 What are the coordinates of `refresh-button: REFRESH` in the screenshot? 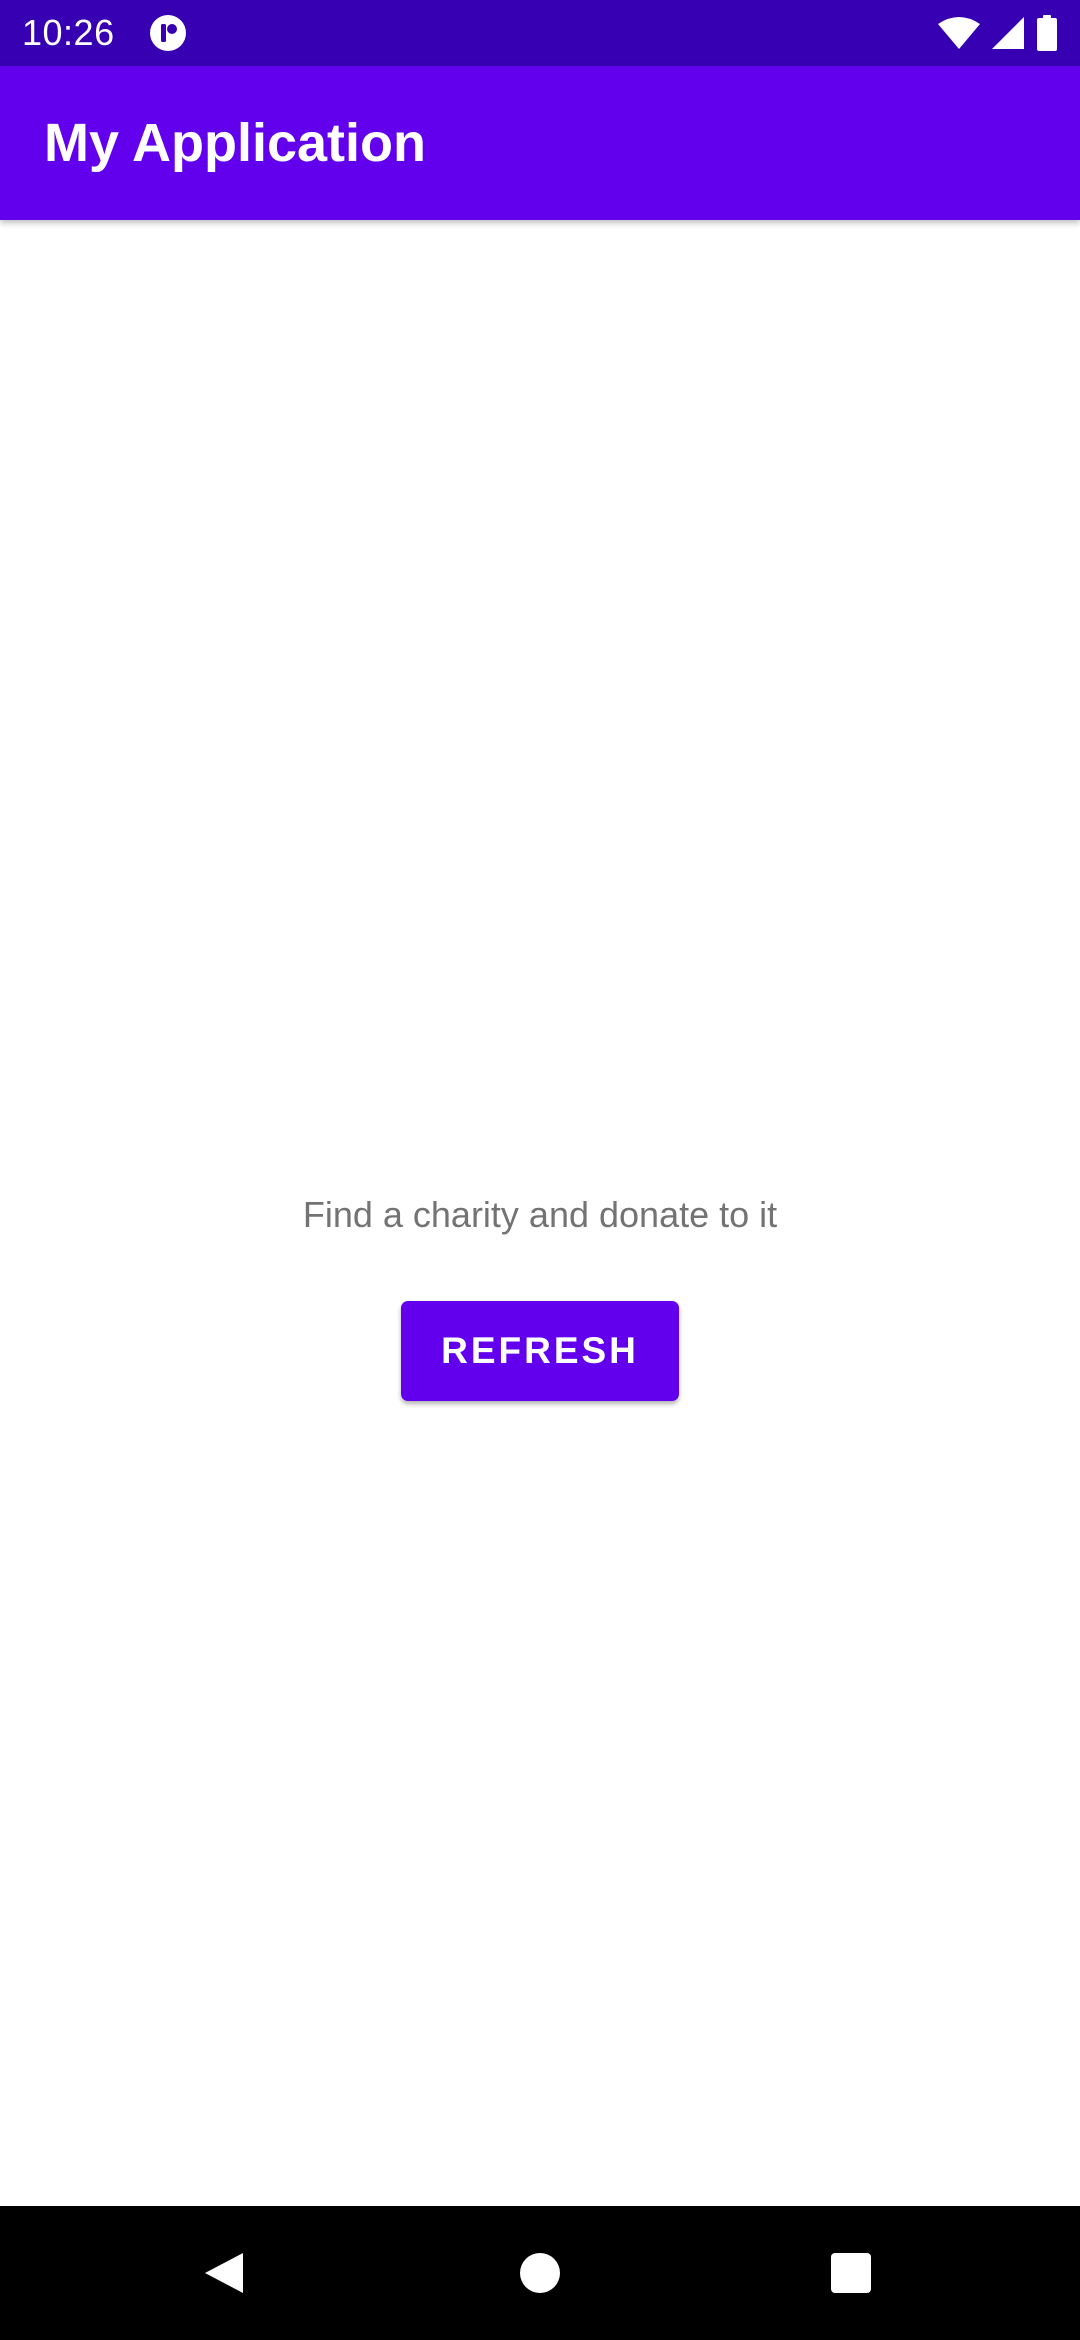 It's located at (540, 1351).